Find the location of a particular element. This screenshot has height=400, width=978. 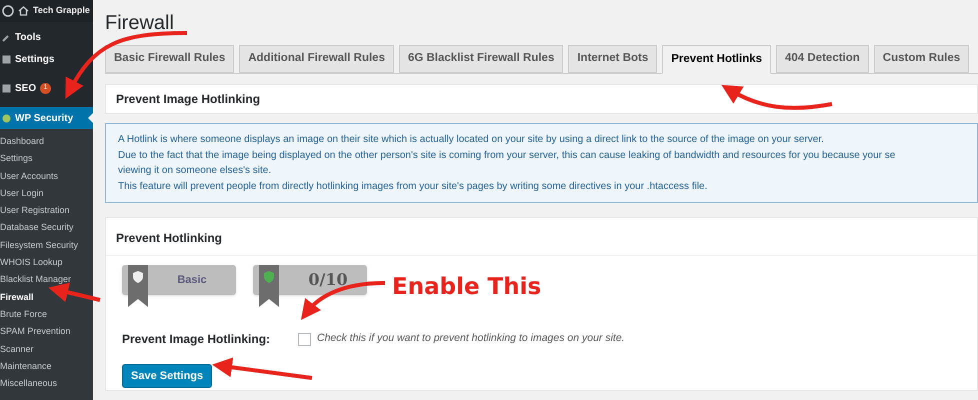

field-description: Check this if you want to prevent hotlinking to images on your site. is located at coordinates (471, 338).